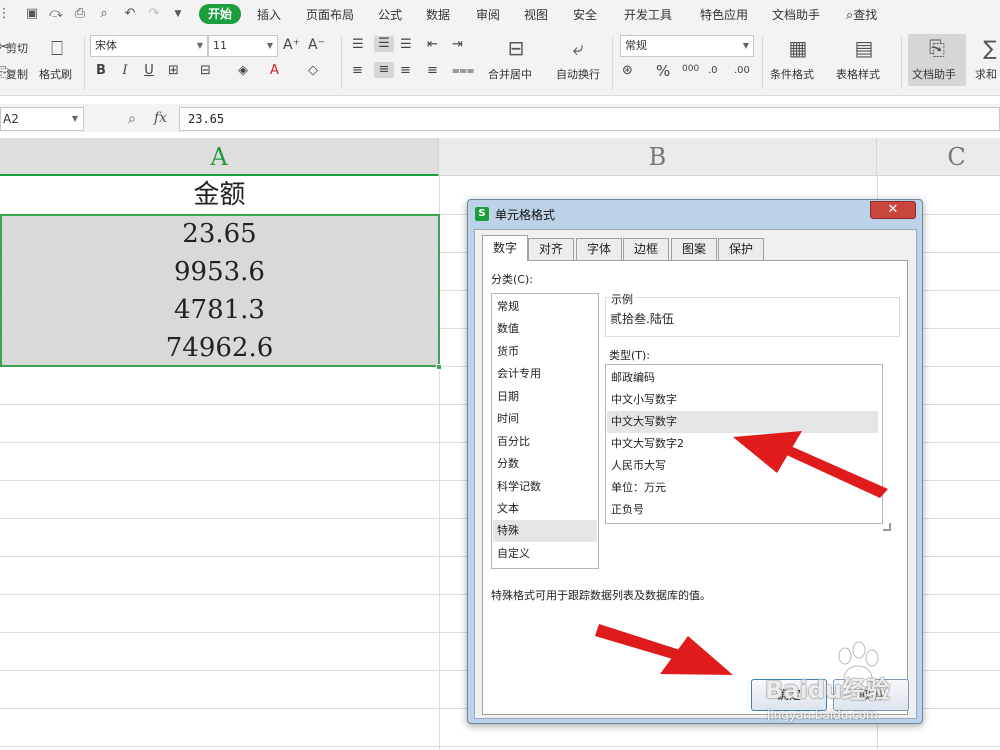  Describe the element at coordinates (406, 45) in the screenshot. I see `align-bottom-icon: ☰` at that location.